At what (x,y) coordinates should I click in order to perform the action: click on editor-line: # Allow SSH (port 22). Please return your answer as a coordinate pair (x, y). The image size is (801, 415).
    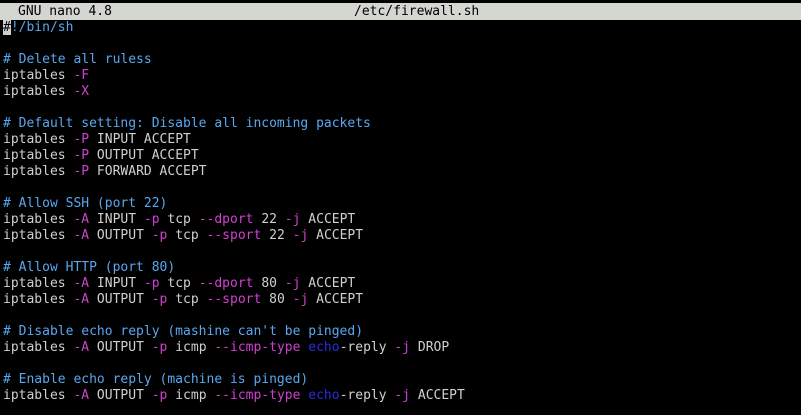
    Looking at the image, I should click on (401, 204).